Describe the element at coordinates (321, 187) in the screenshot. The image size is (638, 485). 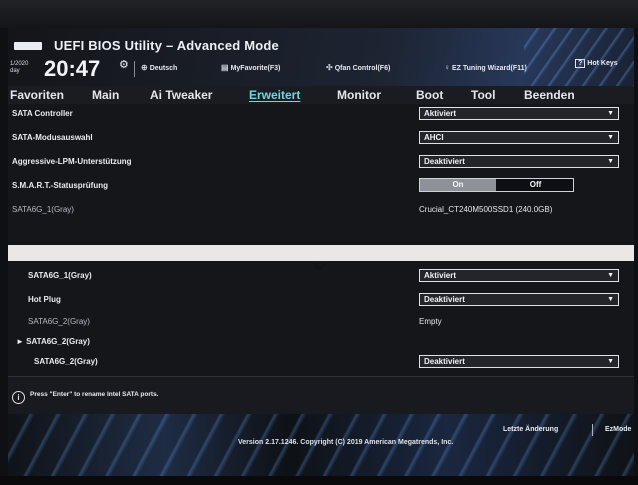
I see `setting-row-smart-status: S.M.A.R.T.-Statusprüfung On Off` at that location.